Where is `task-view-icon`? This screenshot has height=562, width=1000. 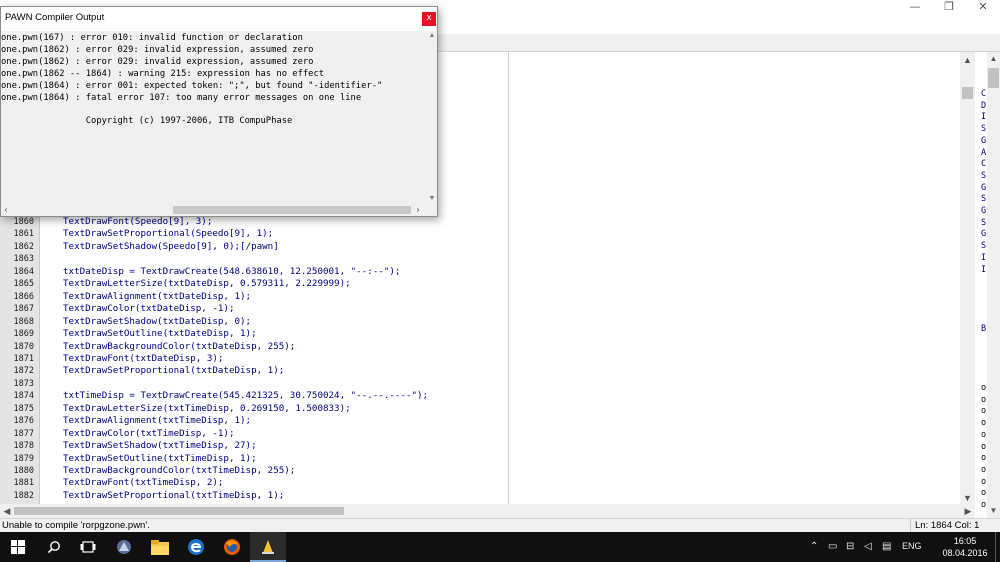 task-view-icon is located at coordinates (88, 547).